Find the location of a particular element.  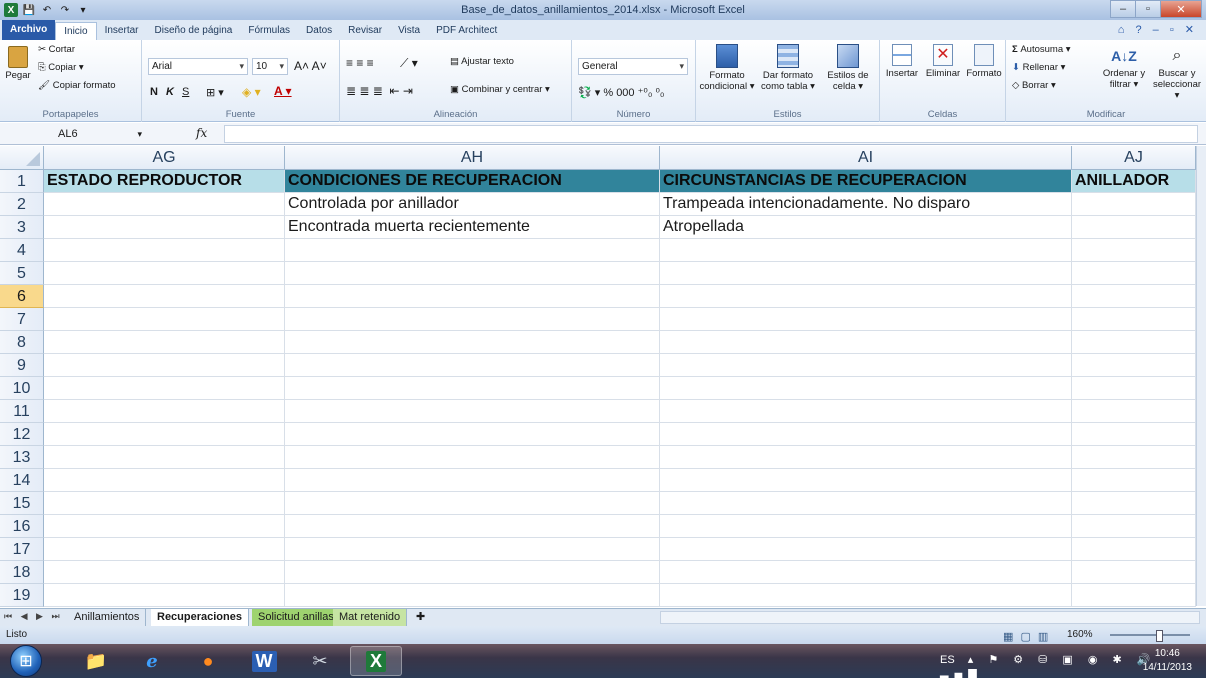

cell-styles-button: Estilos de celda ▾ is located at coordinates (848, 68).